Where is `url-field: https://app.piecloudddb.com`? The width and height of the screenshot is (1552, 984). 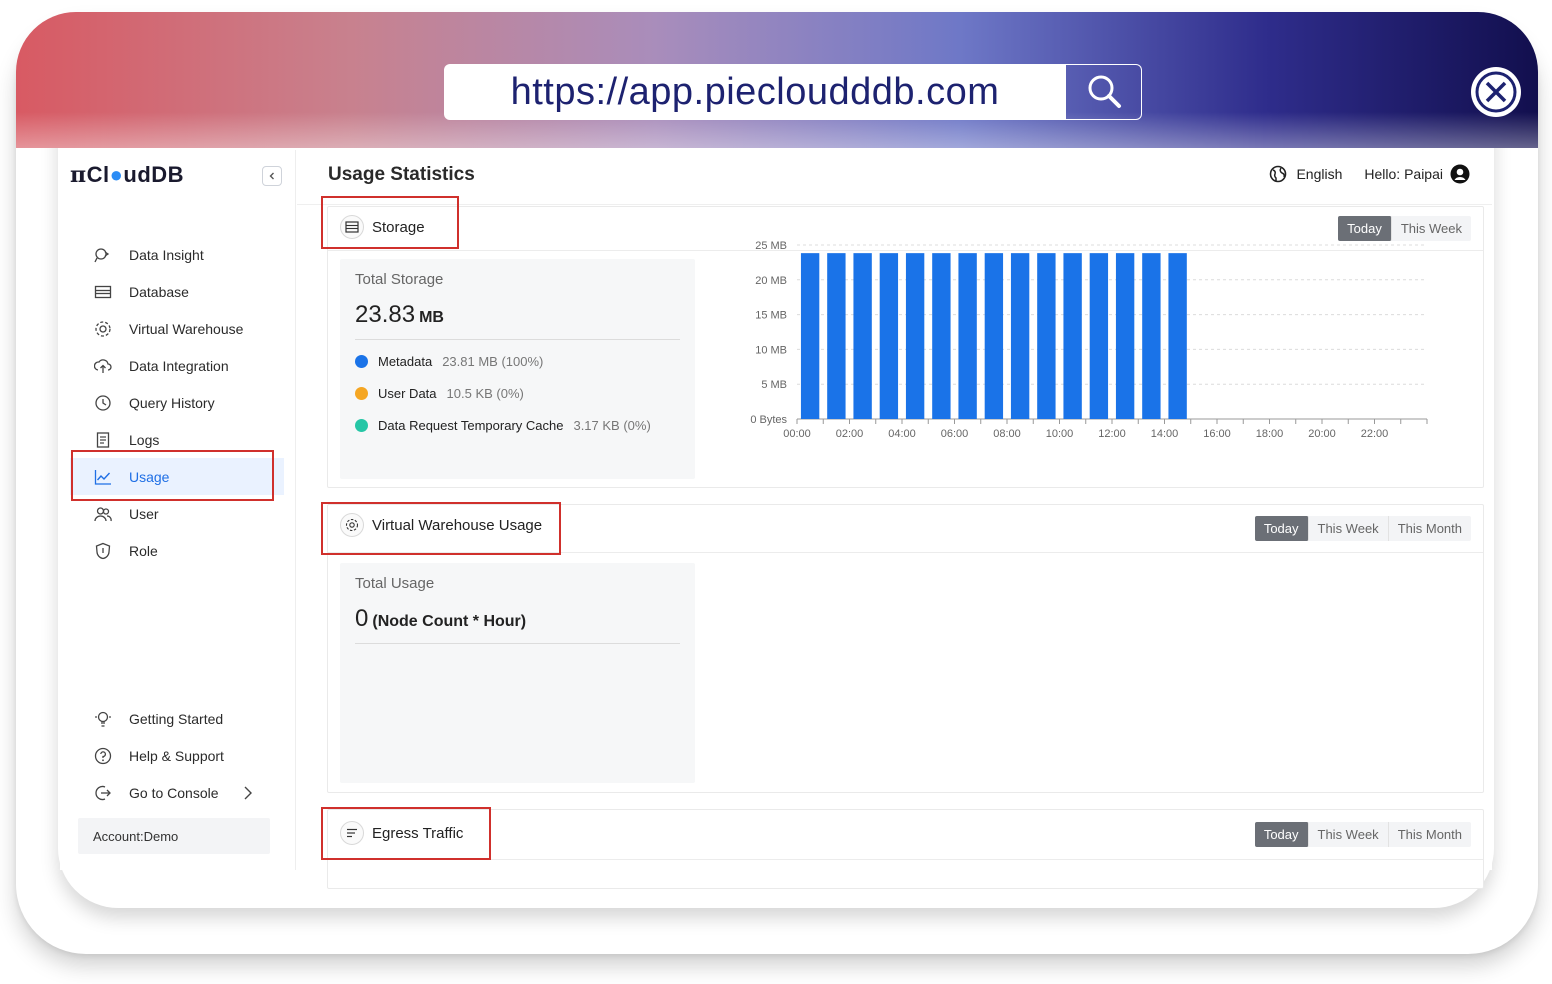 url-field: https://app.piecloudddb.com is located at coordinates (755, 92).